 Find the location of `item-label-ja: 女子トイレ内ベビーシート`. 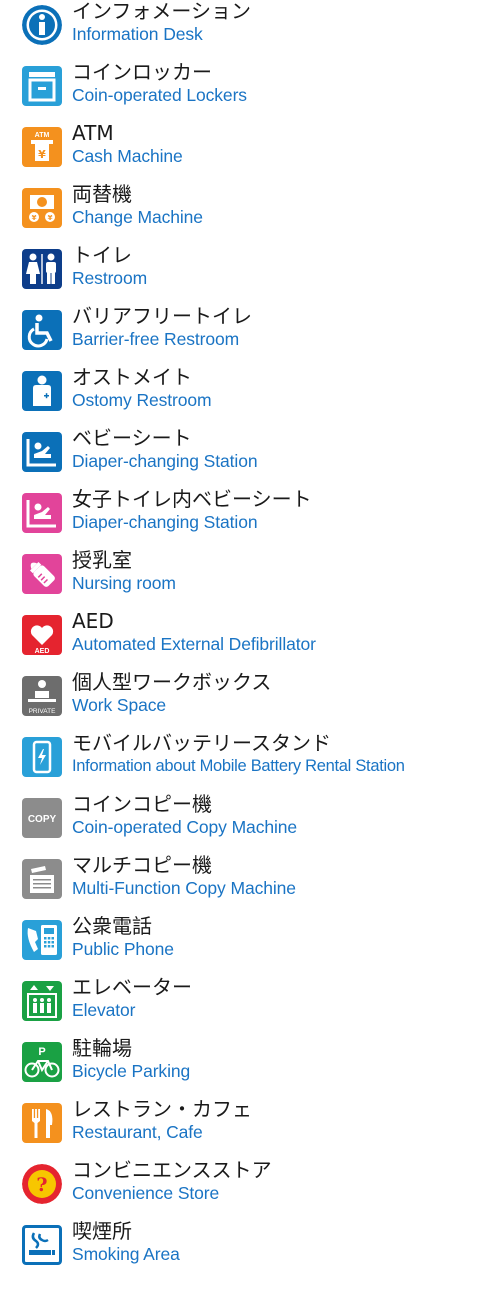

item-label-ja: 女子トイレ内ベビーシート is located at coordinates (192, 499).